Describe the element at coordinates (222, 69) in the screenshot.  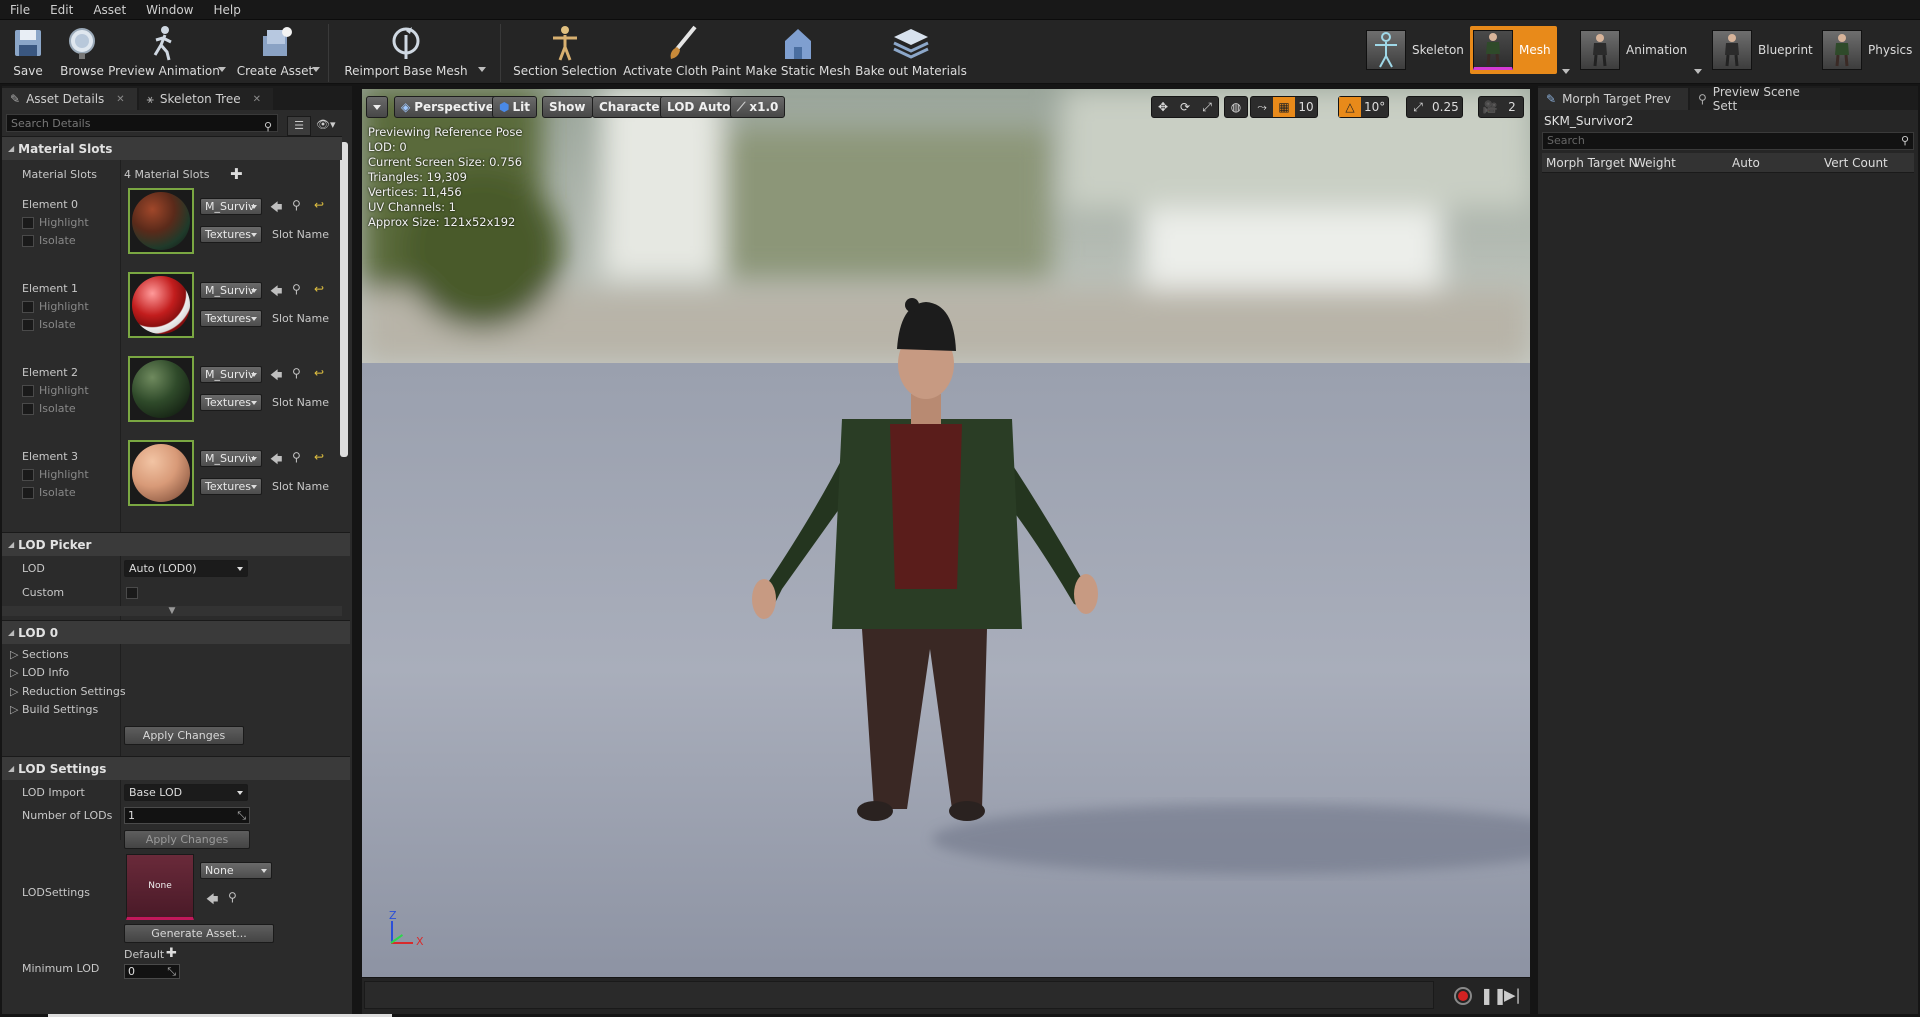
I see `preview-animation-dropdown` at that location.